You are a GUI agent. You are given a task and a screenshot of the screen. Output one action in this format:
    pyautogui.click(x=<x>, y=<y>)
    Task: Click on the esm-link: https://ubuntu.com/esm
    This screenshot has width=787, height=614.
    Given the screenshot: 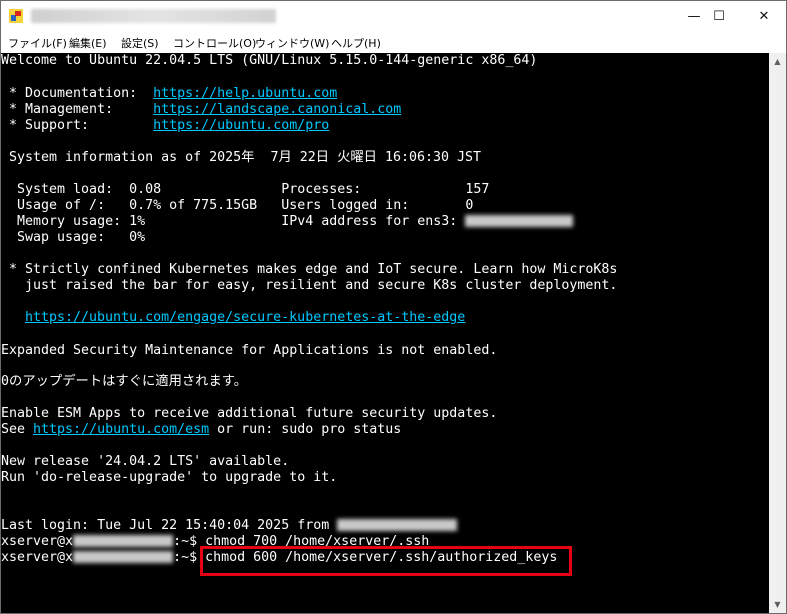 What is the action you would take?
    pyautogui.click(x=121, y=429)
    